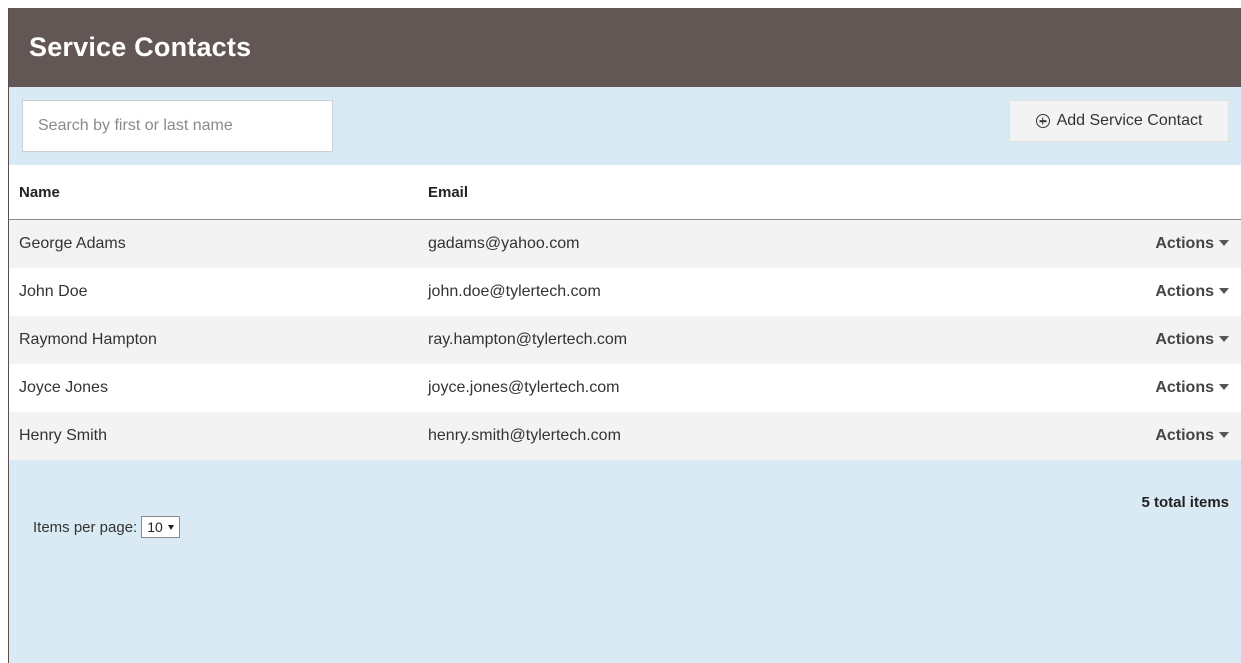  I want to click on column-header-actions, so click(1119, 192).